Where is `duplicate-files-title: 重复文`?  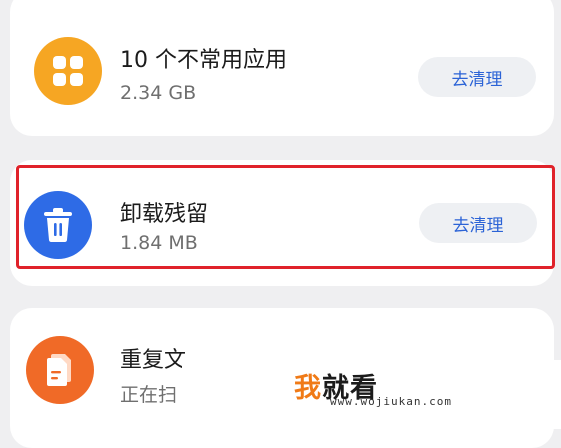
duplicate-files-title: 重复文 is located at coordinates (153, 360).